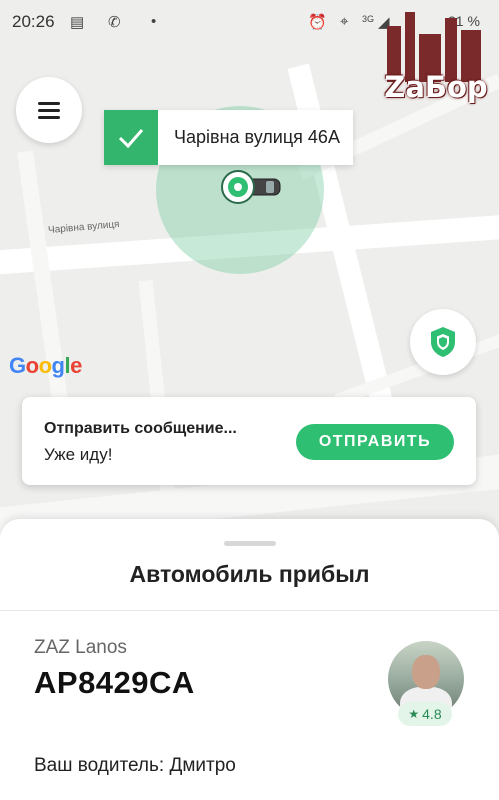 The height and width of the screenshot is (800, 499). What do you see at coordinates (45, 365) in the screenshot?
I see `google-logo: Google` at bounding box center [45, 365].